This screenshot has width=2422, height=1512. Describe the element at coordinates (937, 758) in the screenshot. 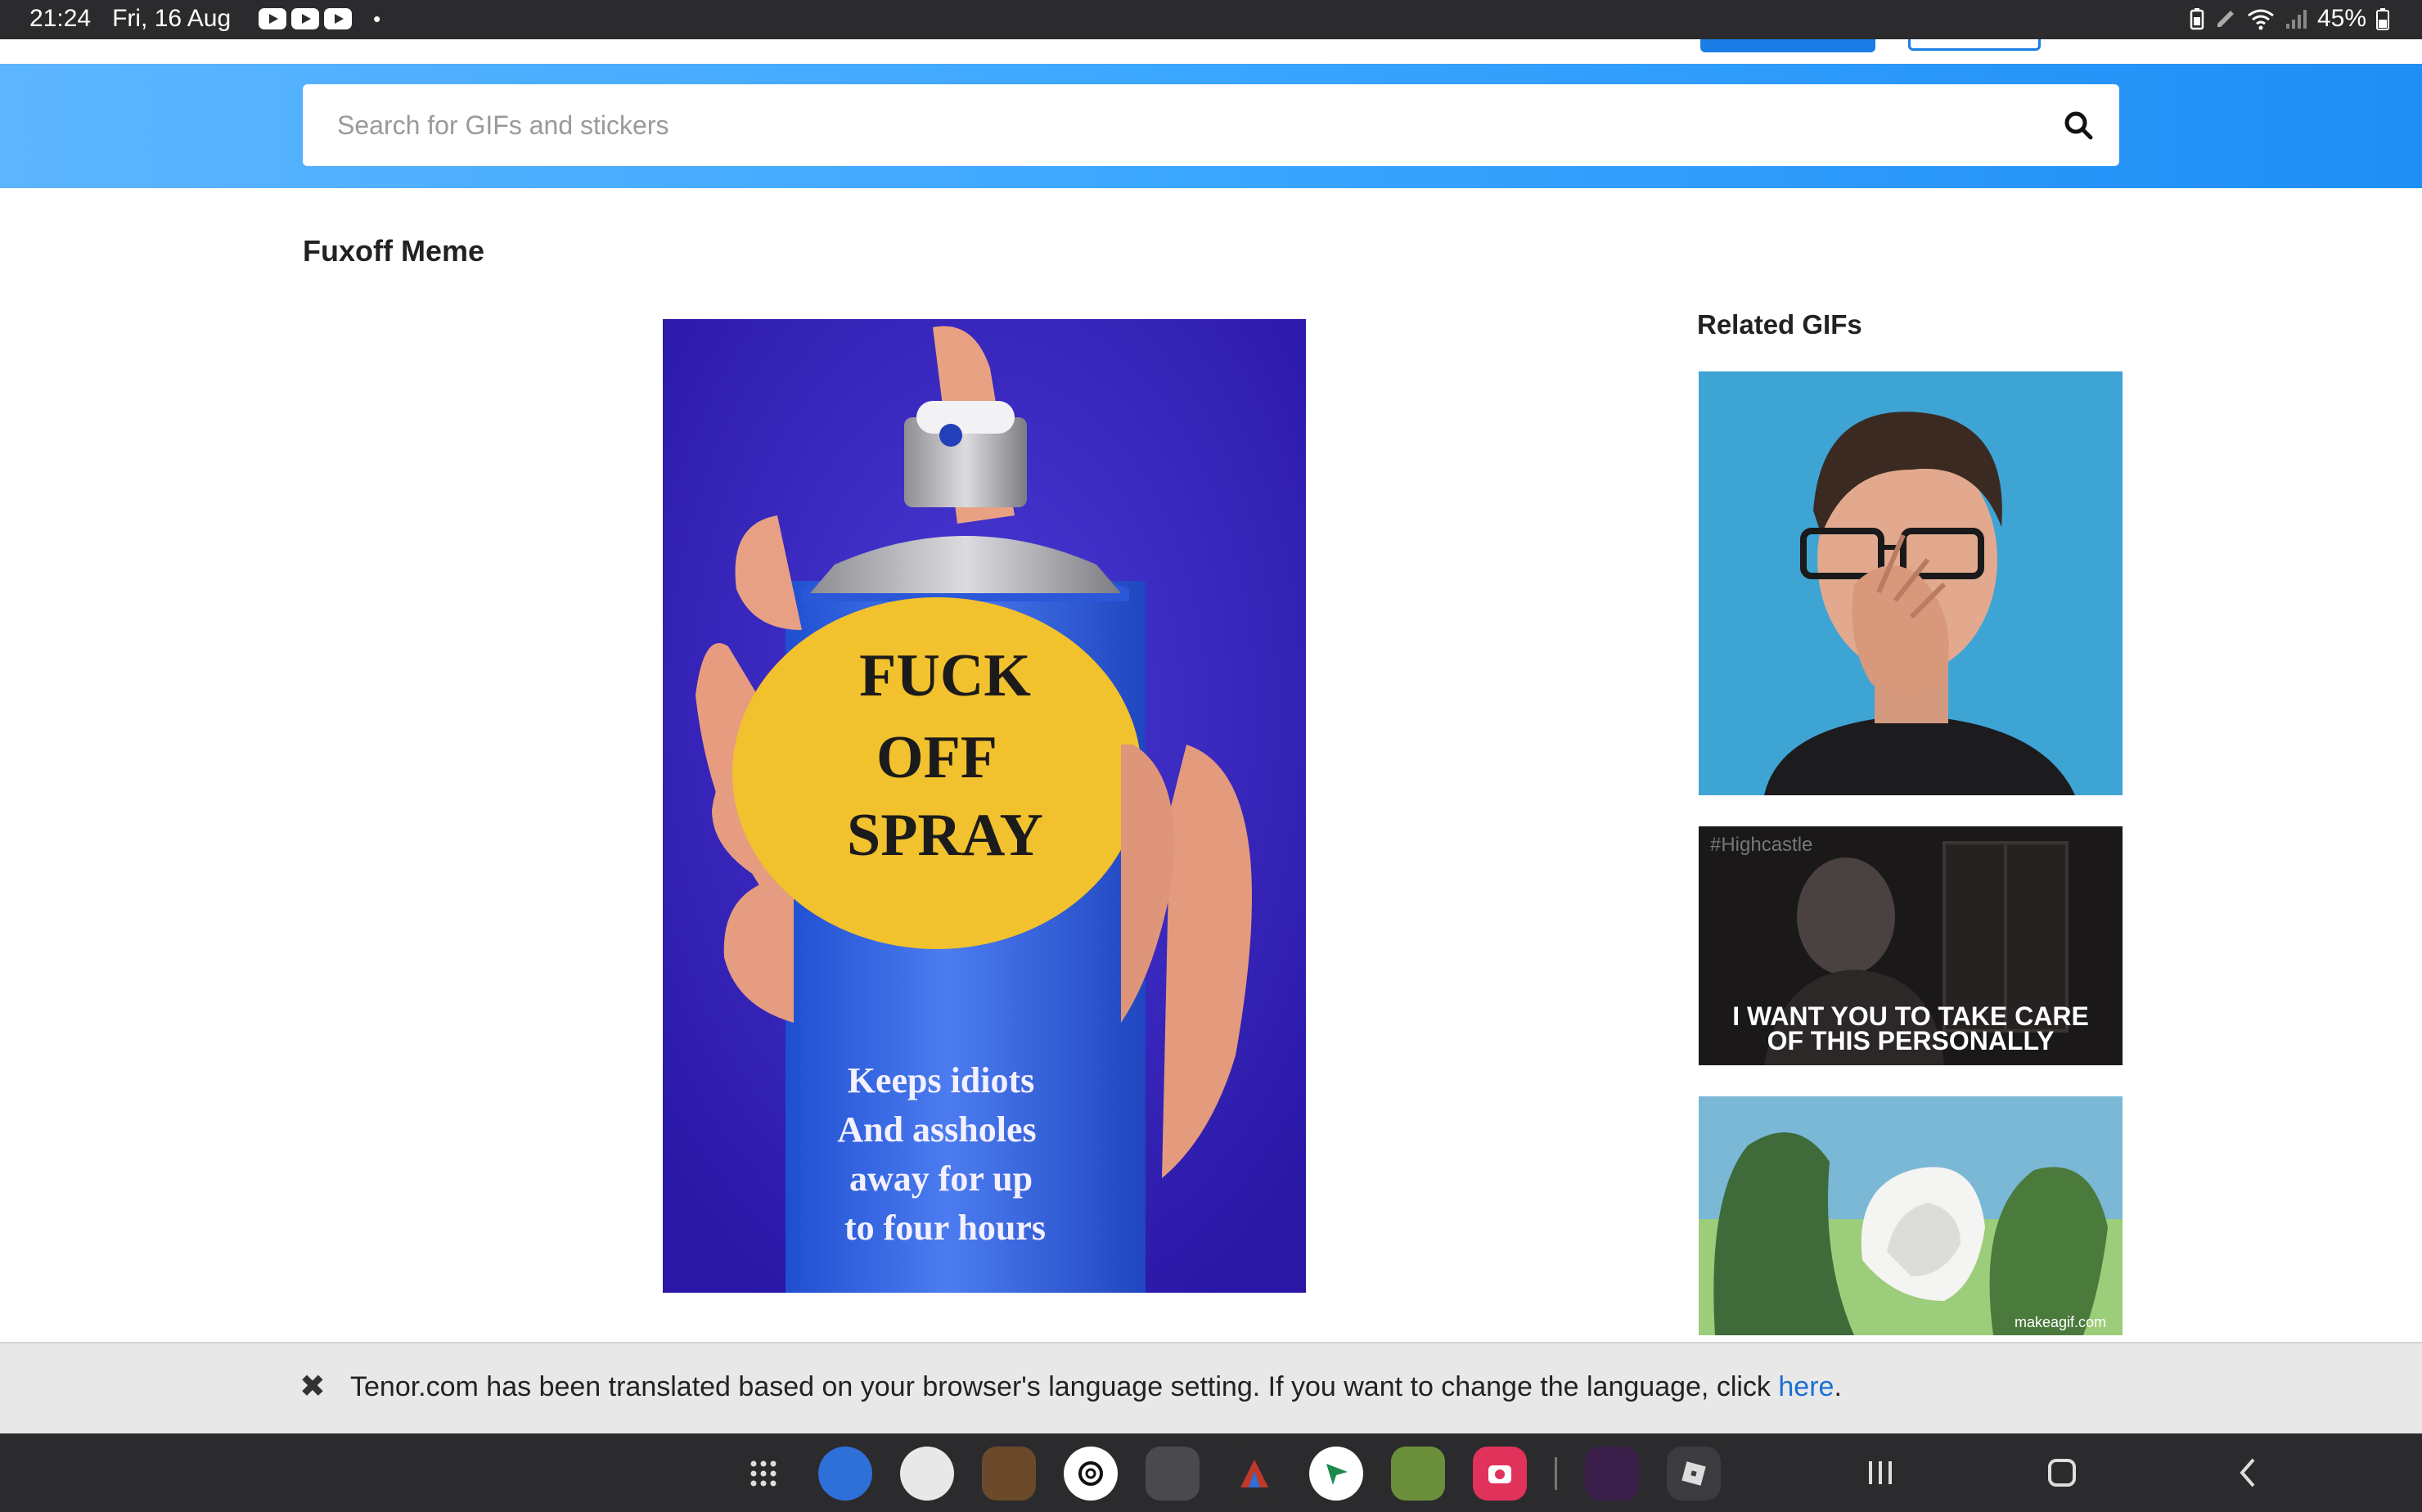

I see `spray-label-line2: OFF` at that location.